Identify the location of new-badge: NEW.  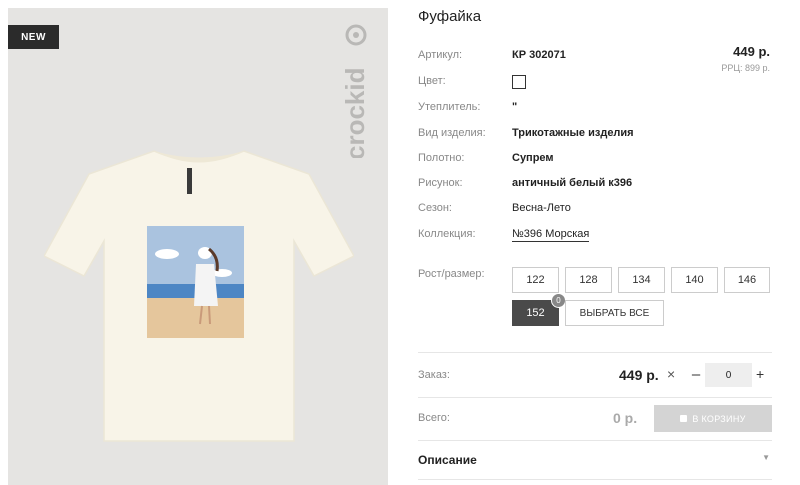
(33, 37).